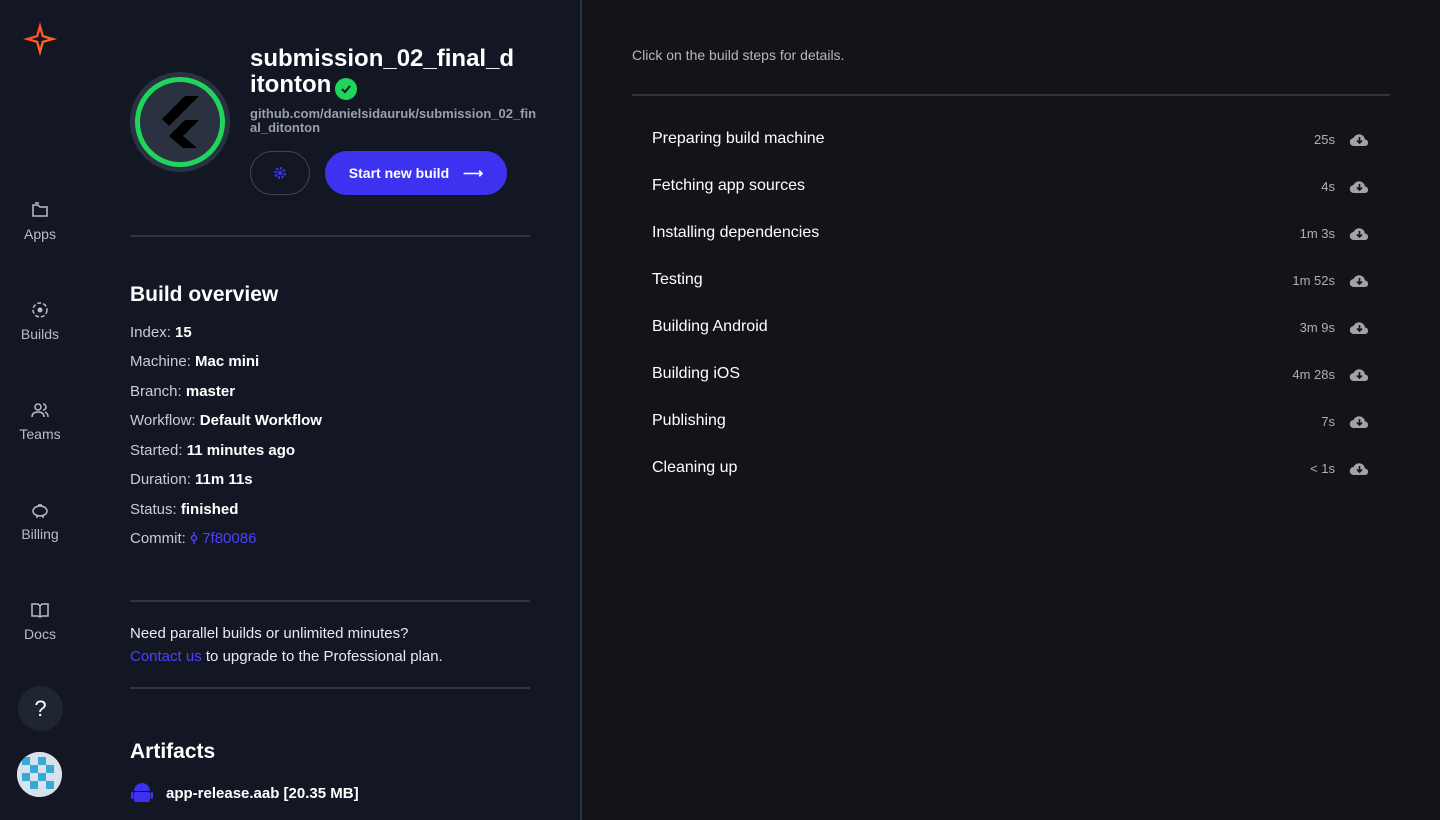 The height and width of the screenshot is (820, 1440). I want to click on arrow-right-icon: ⟶, so click(473, 172).